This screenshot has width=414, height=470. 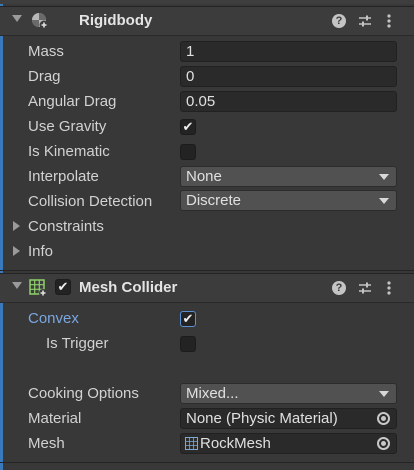 What do you see at coordinates (214, 200) in the screenshot?
I see `collision-detection-value: Discrete` at bounding box center [214, 200].